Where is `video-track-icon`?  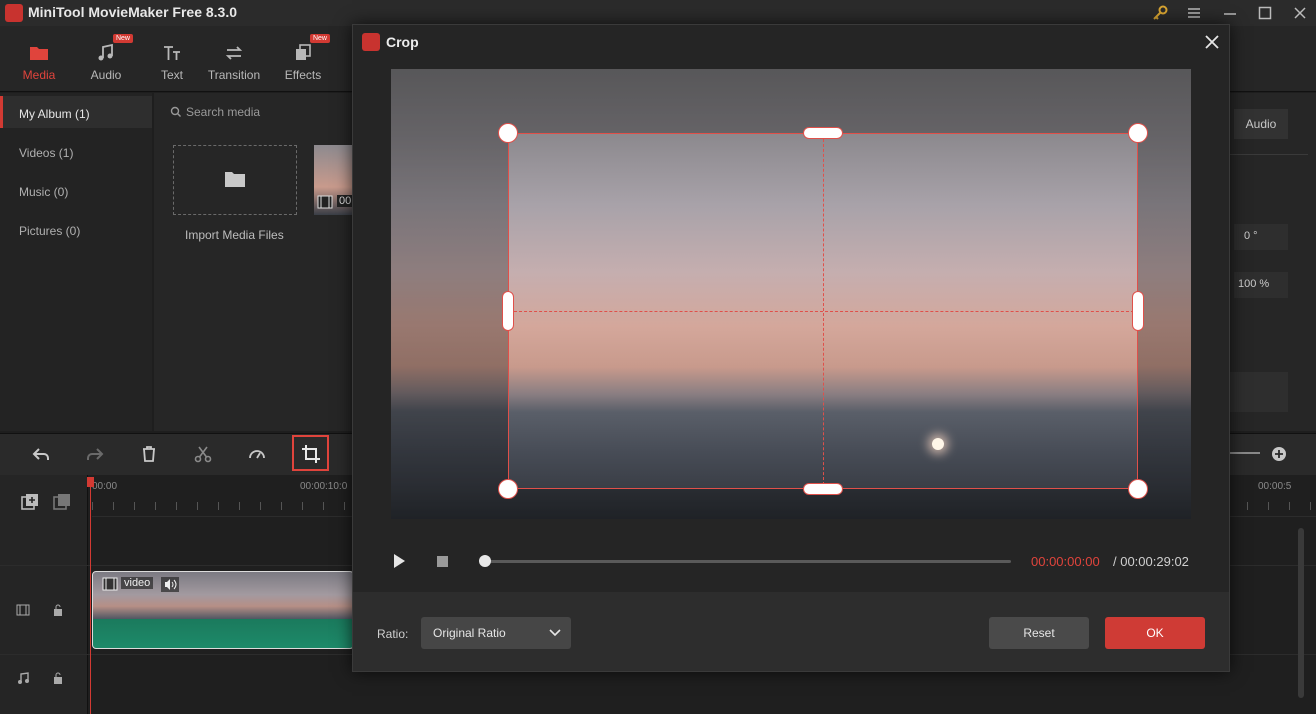 video-track-icon is located at coordinates (23, 610).